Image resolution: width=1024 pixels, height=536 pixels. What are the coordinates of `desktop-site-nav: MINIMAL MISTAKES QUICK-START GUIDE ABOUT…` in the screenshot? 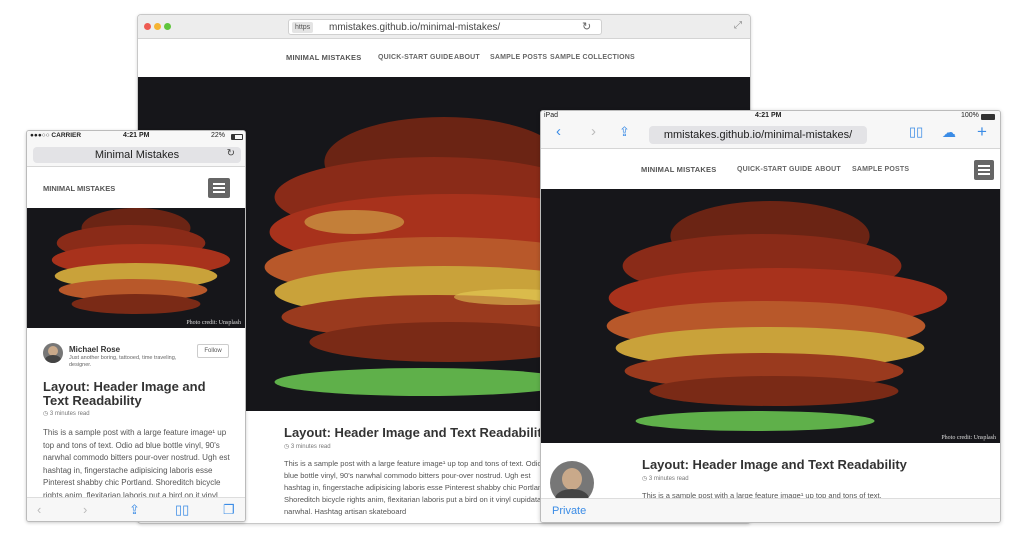 It's located at (444, 58).